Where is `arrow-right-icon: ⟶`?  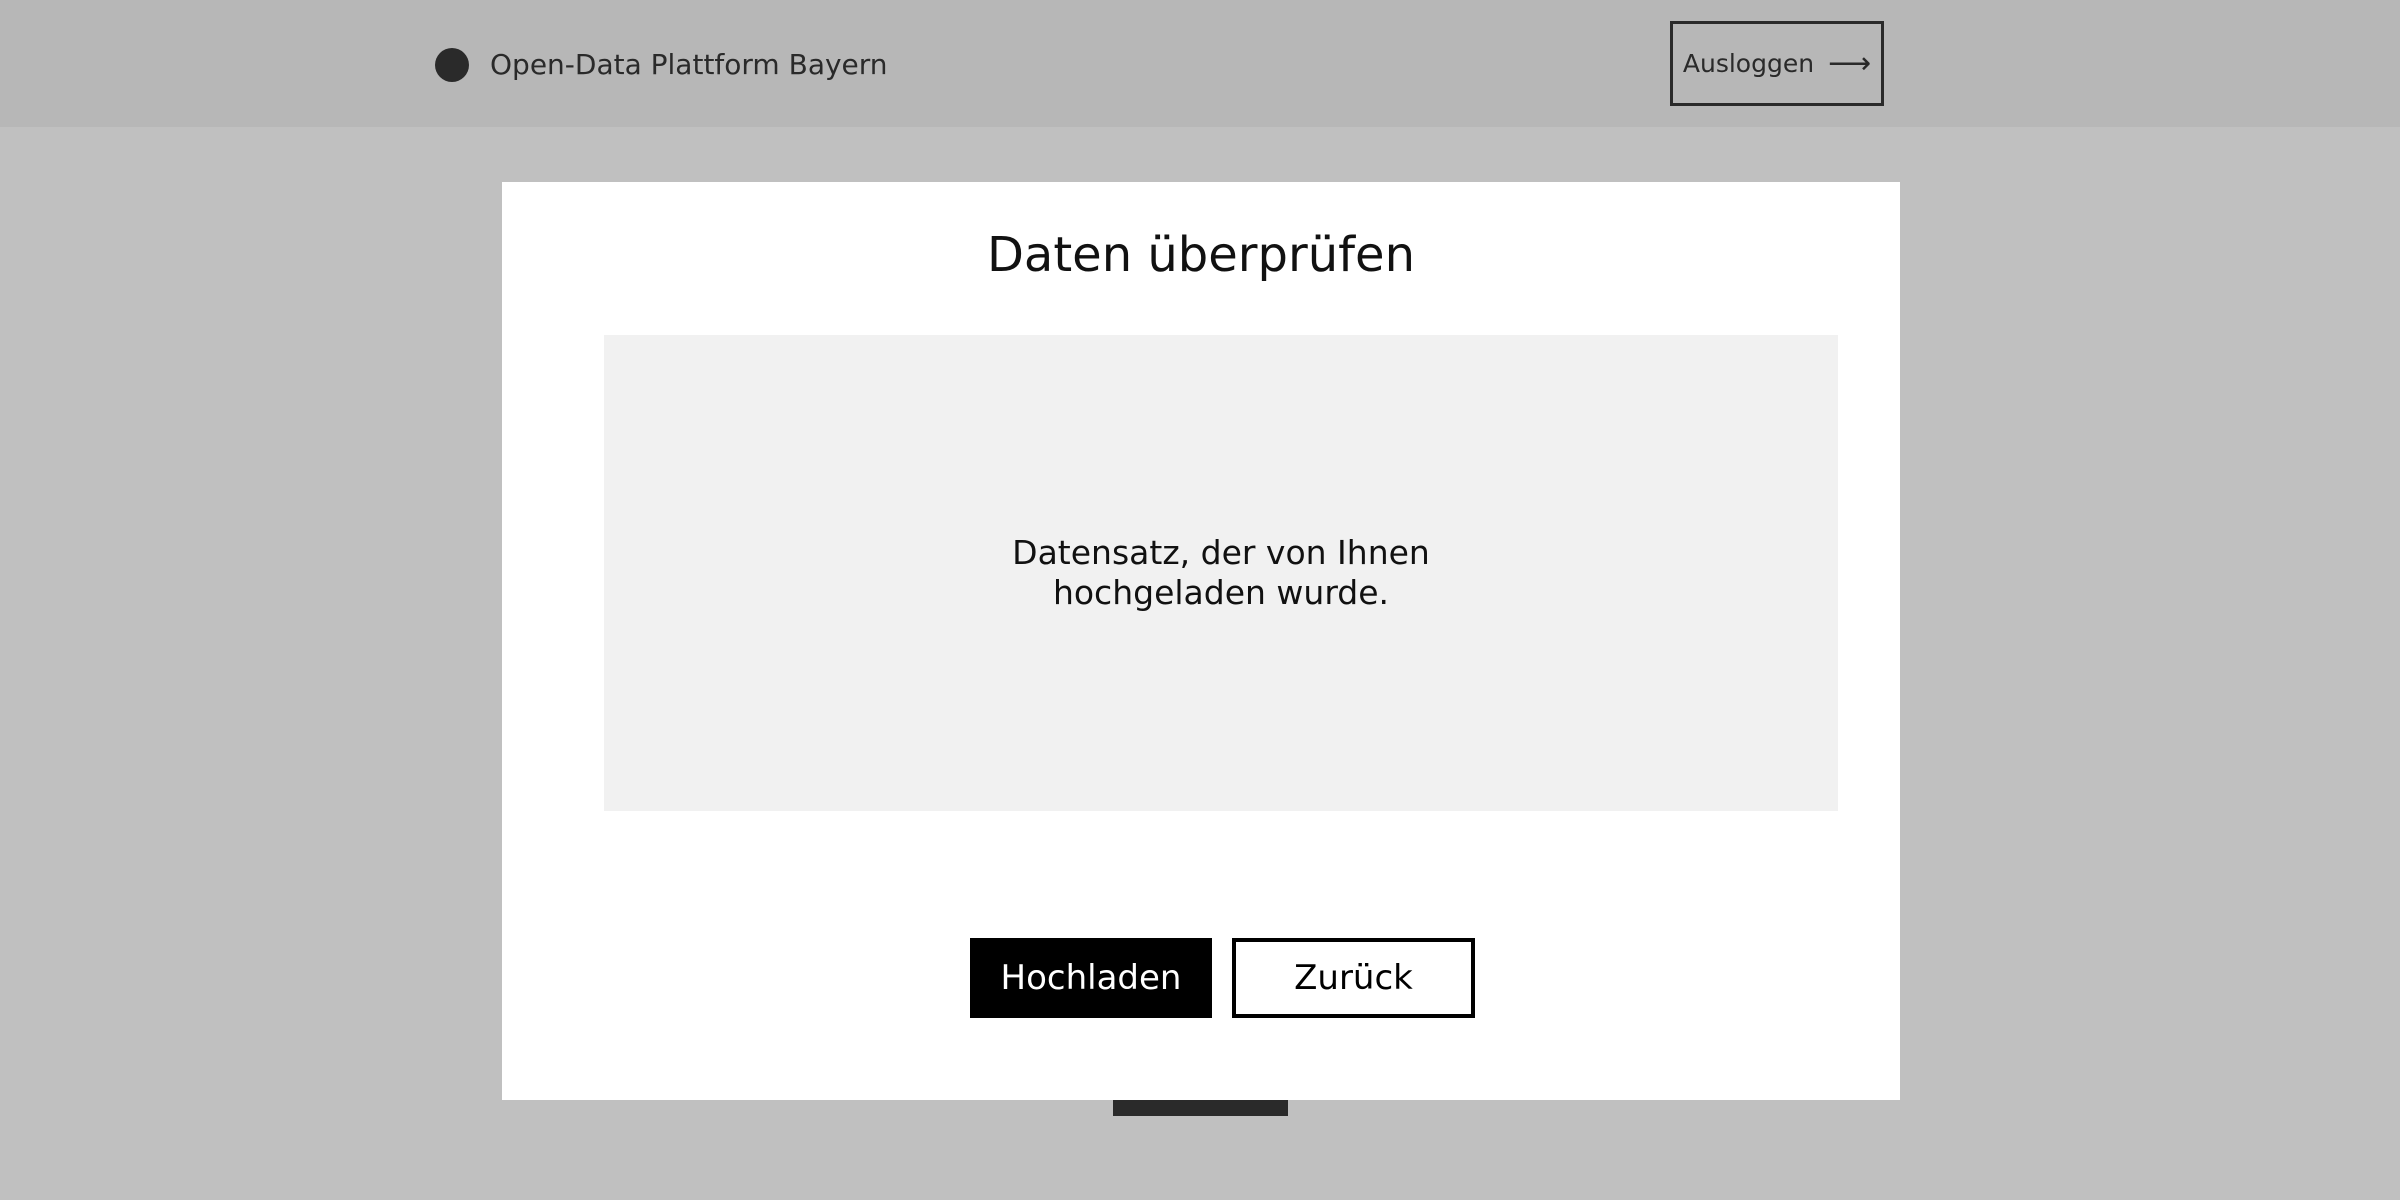
arrow-right-icon: ⟶ is located at coordinates (1850, 63).